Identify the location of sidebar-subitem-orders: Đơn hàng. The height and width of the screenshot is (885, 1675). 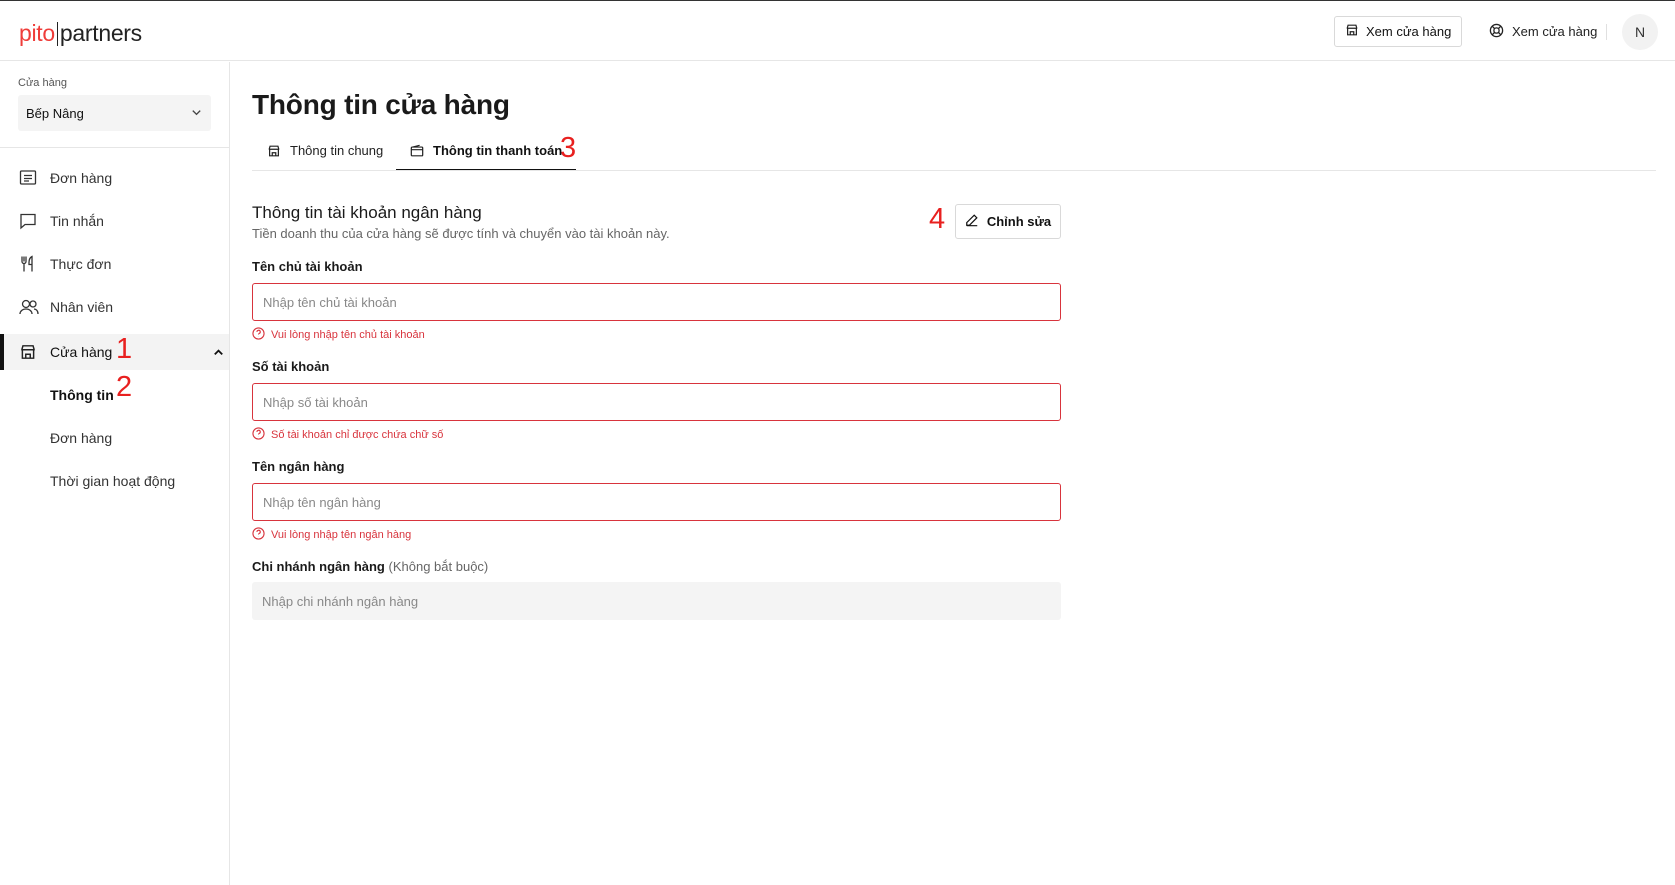
(81, 438).